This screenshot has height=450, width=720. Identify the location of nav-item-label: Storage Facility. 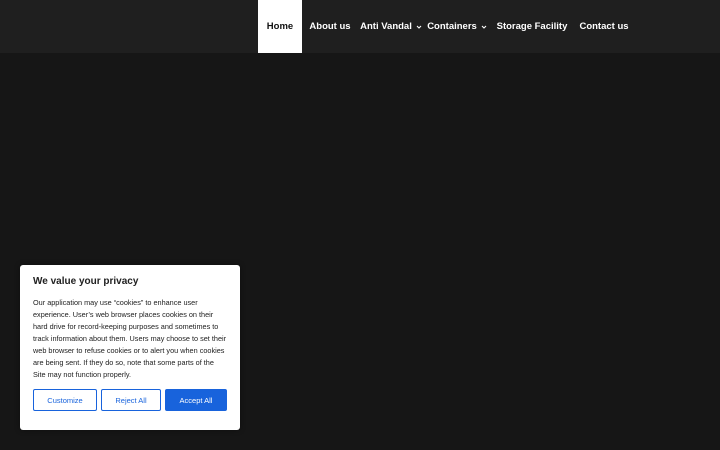
(532, 26).